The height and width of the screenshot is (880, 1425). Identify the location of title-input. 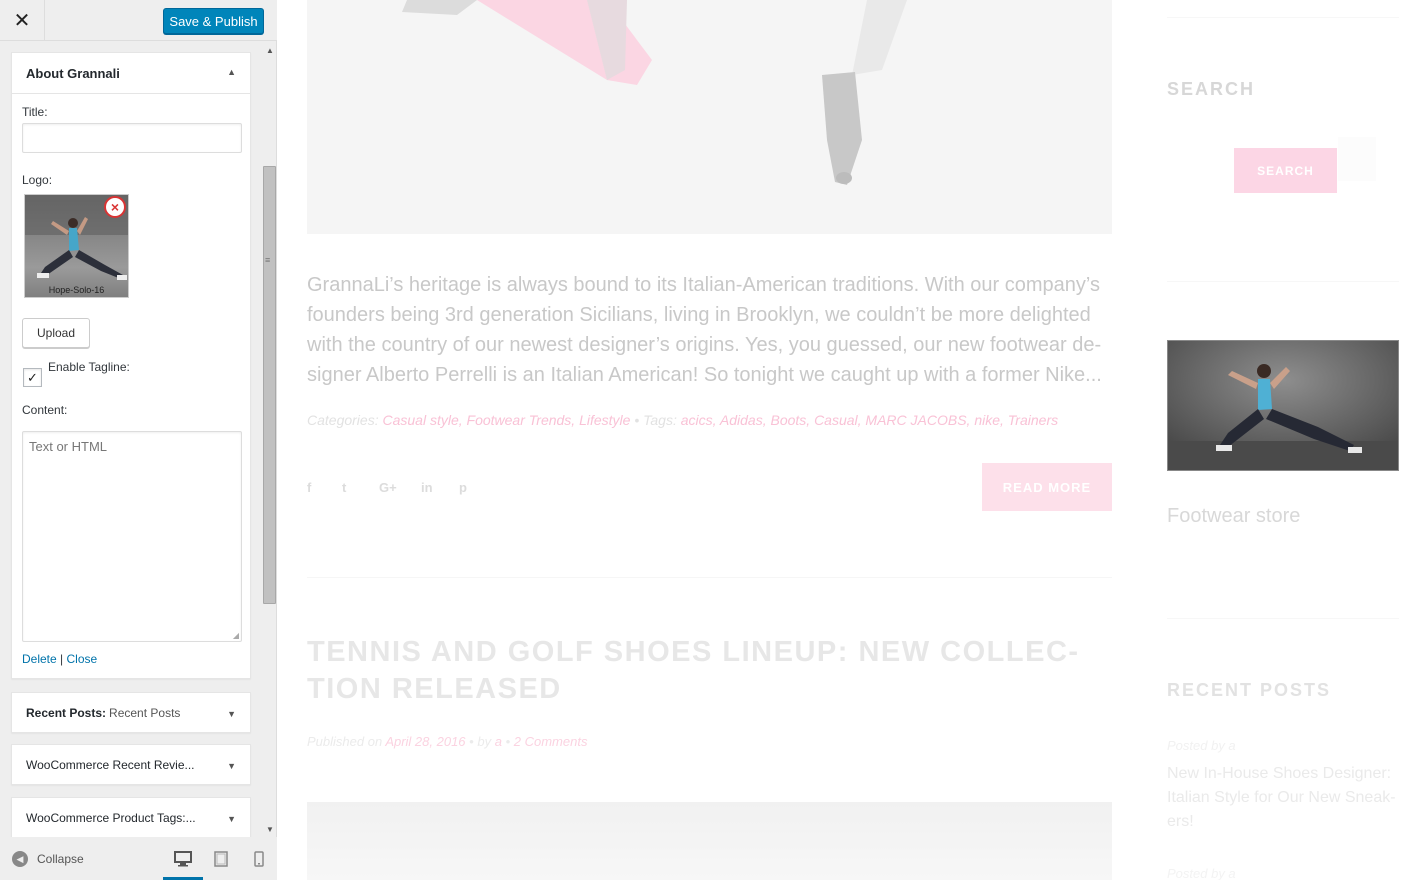
(132, 138).